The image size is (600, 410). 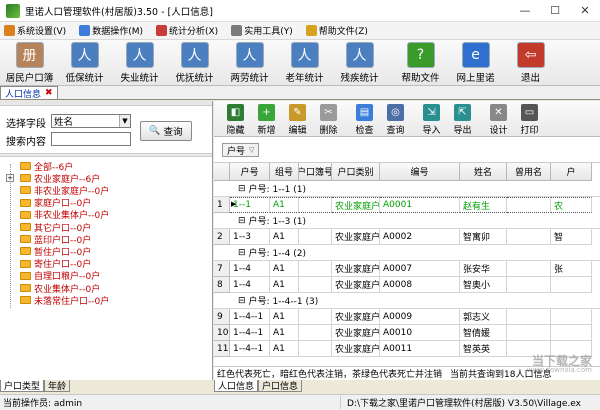 What do you see at coordinates (297, 119) in the screenshot?
I see `grid-toolbar-button-2: ✎ 编辑` at bounding box center [297, 119].